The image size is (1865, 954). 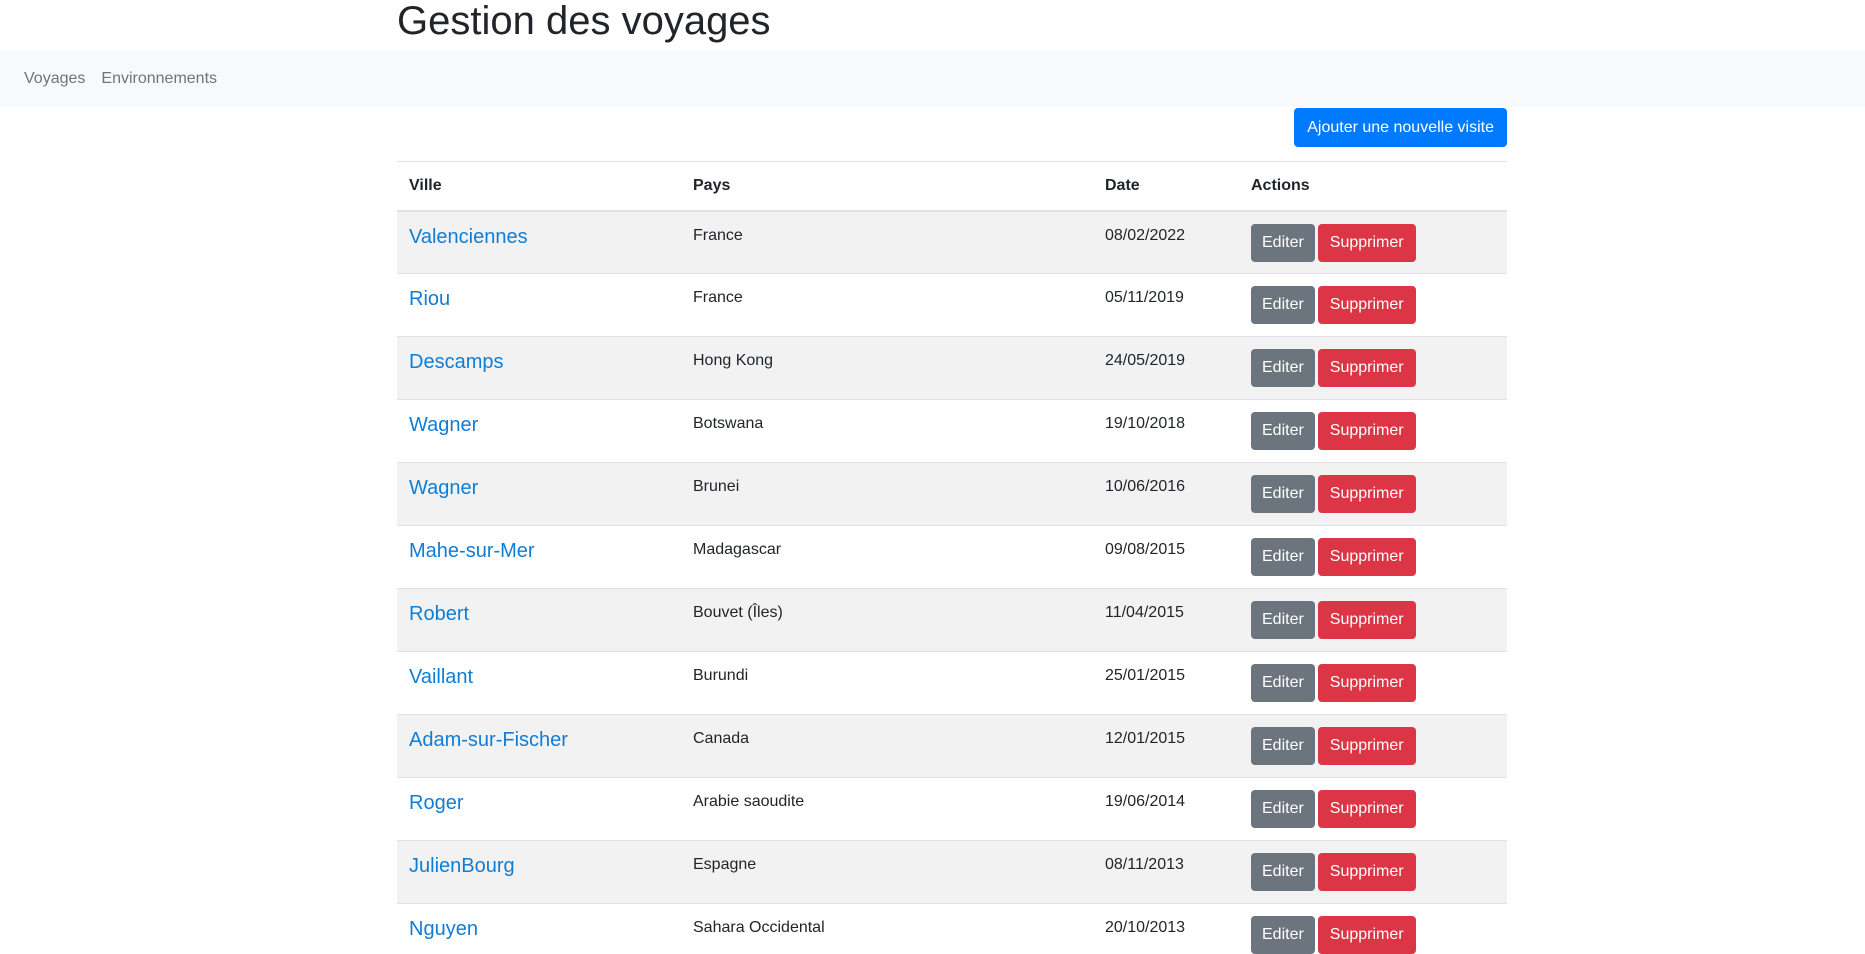 I want to click on city-link: Mahe-sur-Mer, so click(x=472, y=551).